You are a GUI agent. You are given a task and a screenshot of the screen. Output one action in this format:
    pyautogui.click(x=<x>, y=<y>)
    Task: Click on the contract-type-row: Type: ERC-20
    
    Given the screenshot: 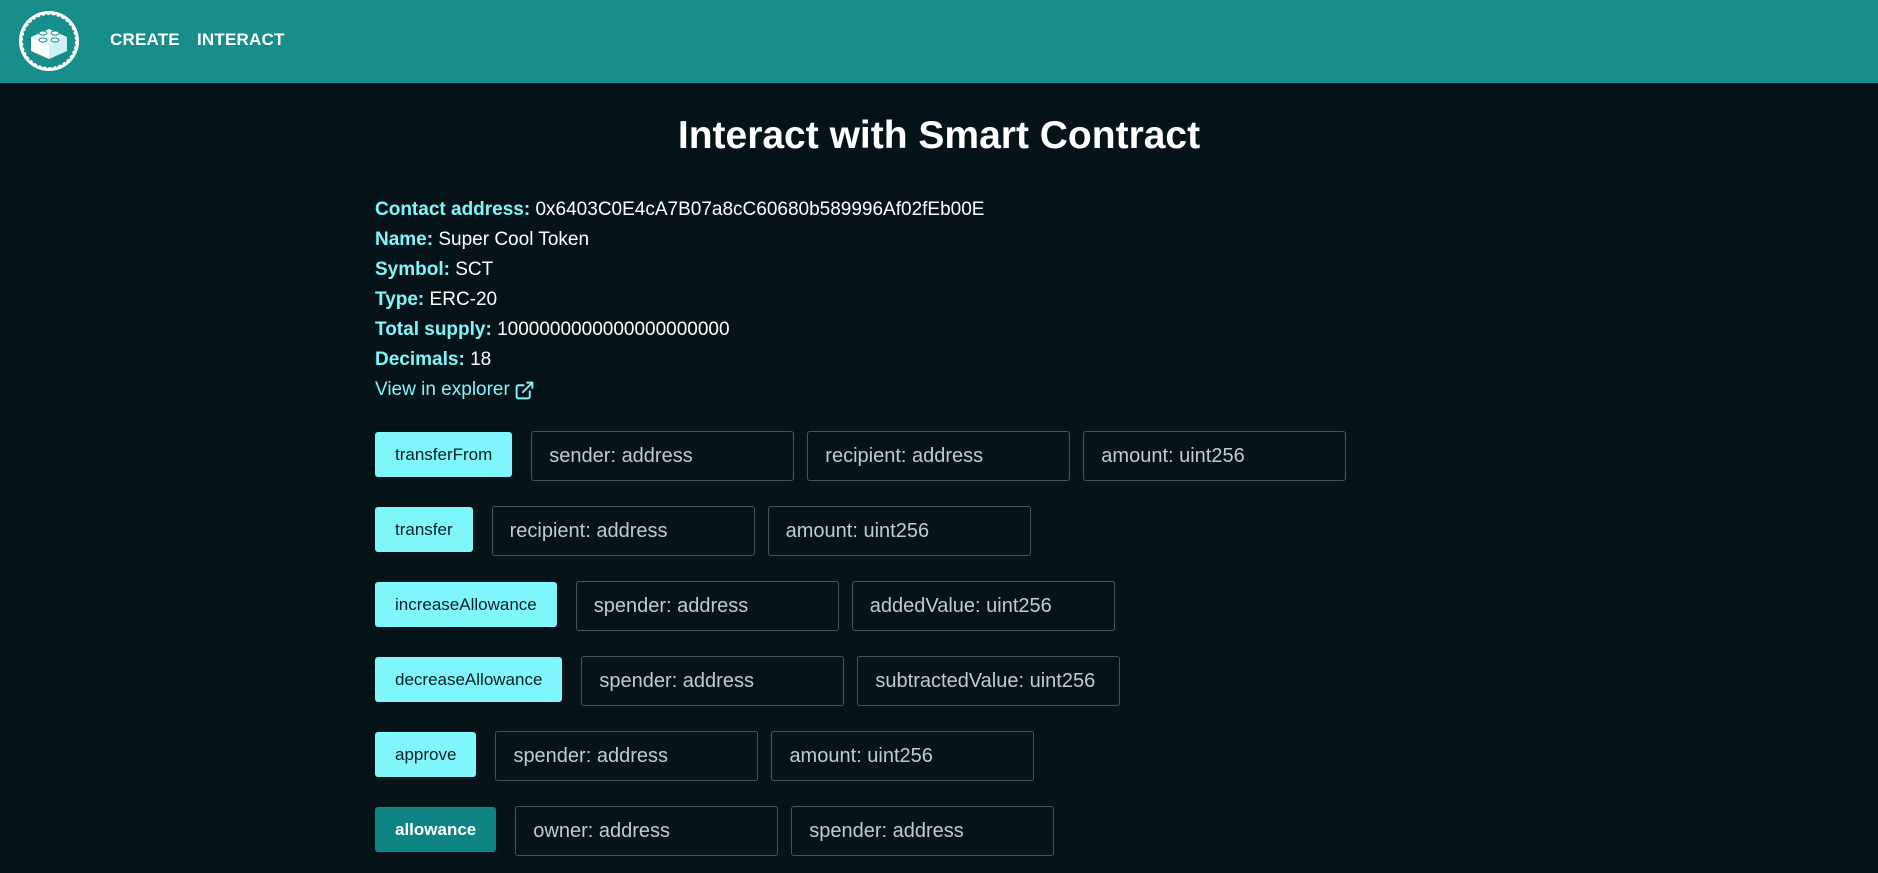 What is the action you would take?
    pyautogui.click(x=679, y=303)
    